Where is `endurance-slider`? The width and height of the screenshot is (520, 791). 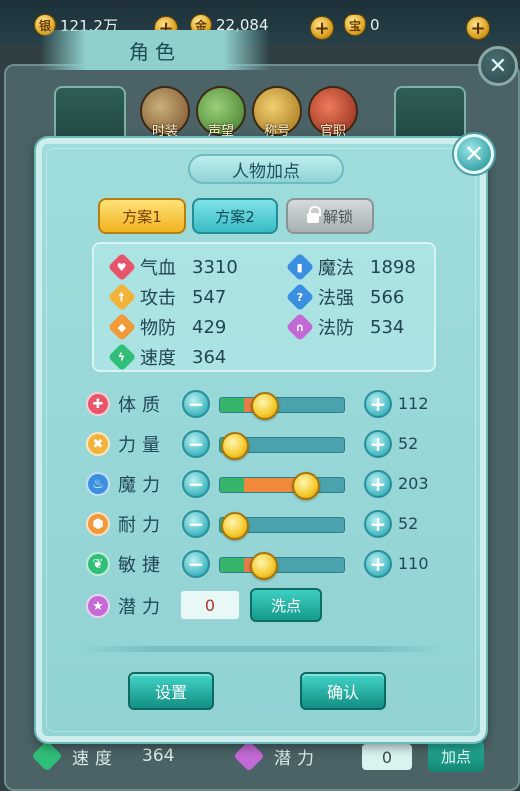 endurance-slider is located at coordinates (282, 526).